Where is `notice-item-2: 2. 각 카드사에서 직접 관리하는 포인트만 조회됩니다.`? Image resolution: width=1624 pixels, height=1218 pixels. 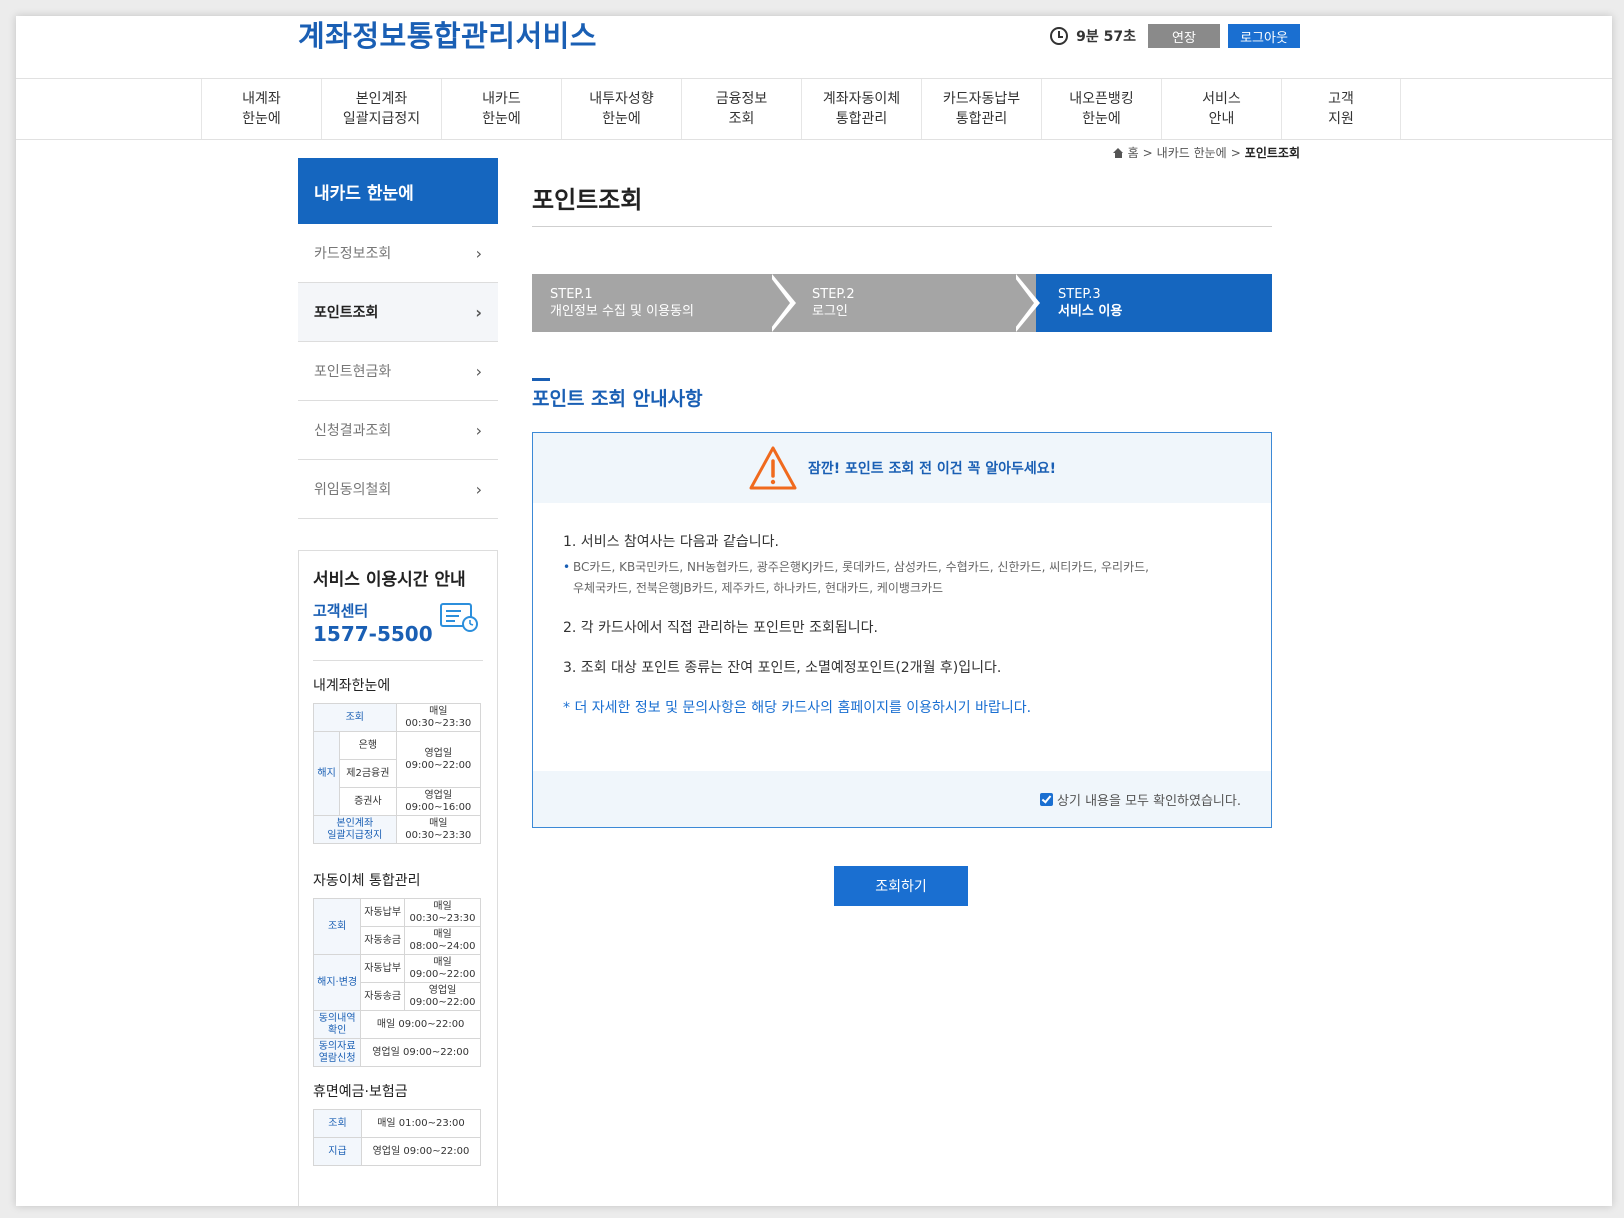
notice-item-2: 2. 각 카드사에서 직접 관리하는 포인트만 조회됩니다. is located at coordinates (720, 628).